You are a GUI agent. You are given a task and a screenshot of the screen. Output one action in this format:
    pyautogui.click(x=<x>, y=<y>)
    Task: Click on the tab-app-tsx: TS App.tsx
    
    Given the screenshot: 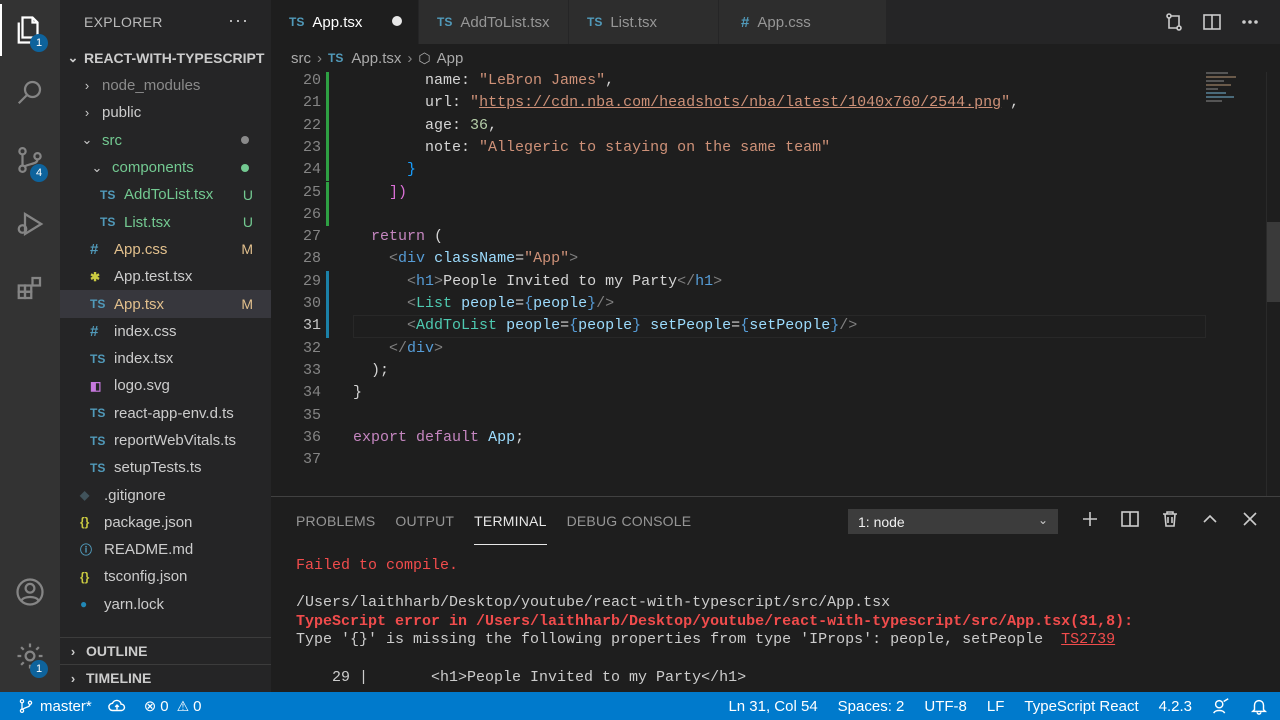 What is the action you would take?
    pyautogui.click(x=345, y=22)
    